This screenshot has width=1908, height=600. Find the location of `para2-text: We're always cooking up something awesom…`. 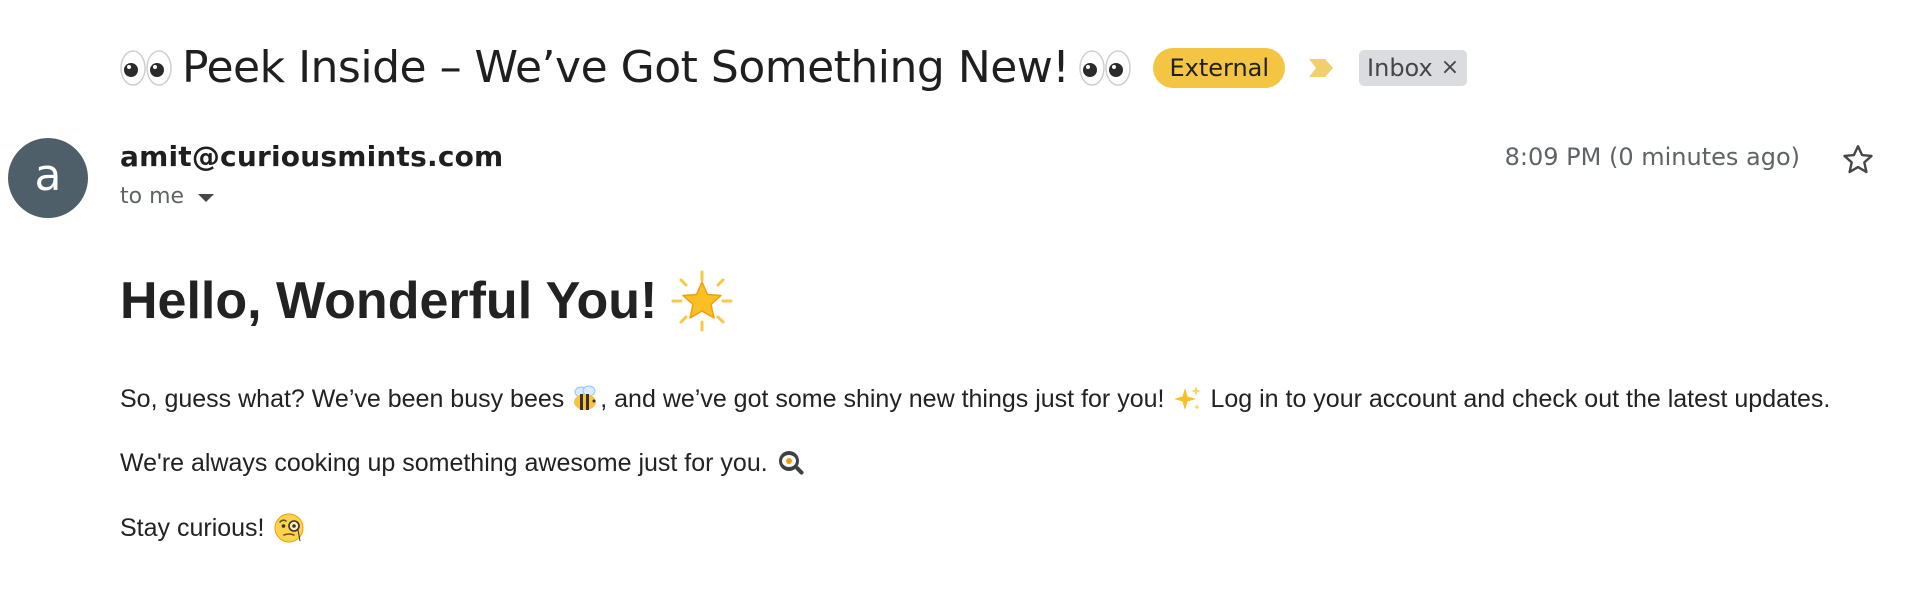

para2-text: We're always cooking up something awesom… is located at coordinates (444, 462).